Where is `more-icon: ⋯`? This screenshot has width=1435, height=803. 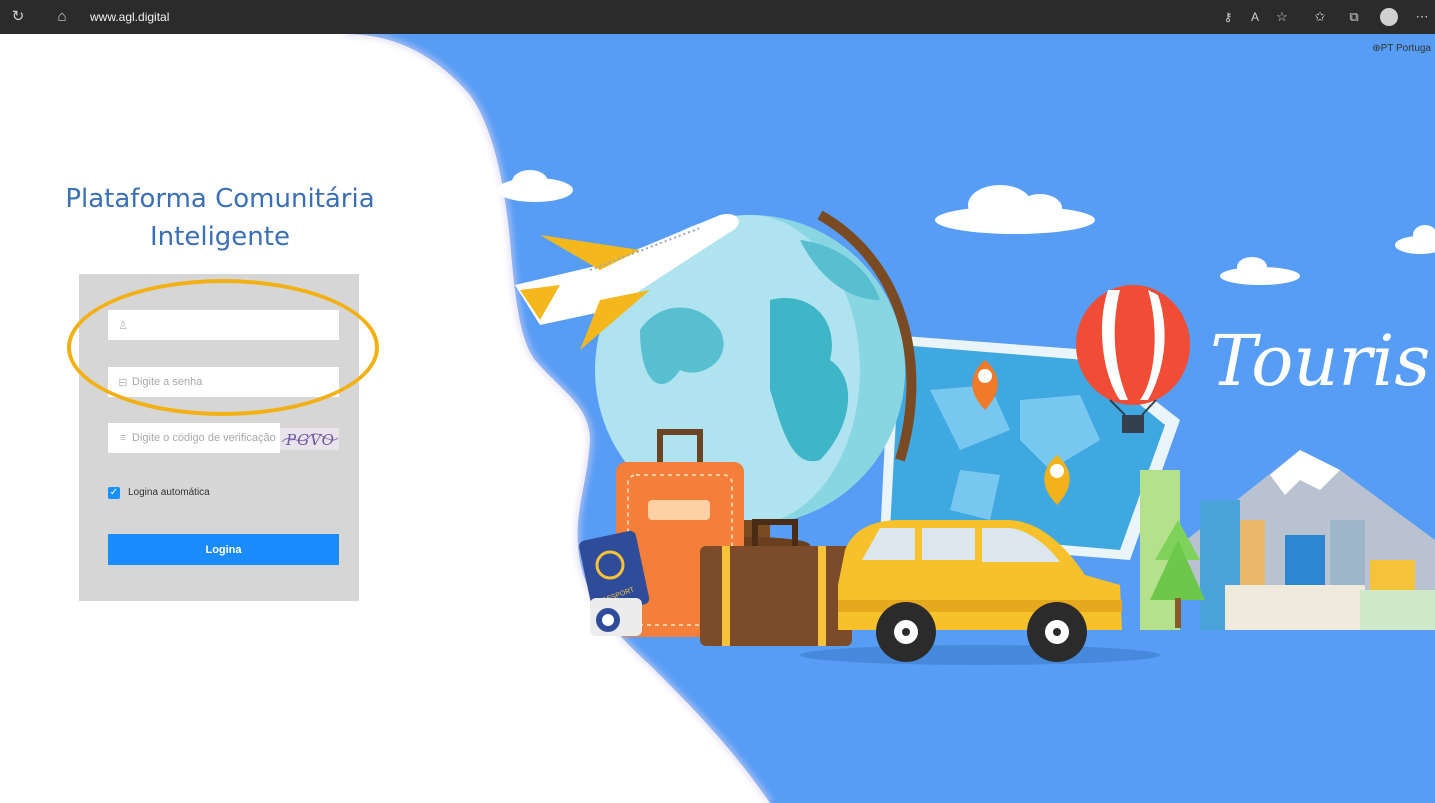 more-icon: ⋯ is located at coordinates (1422, 17).